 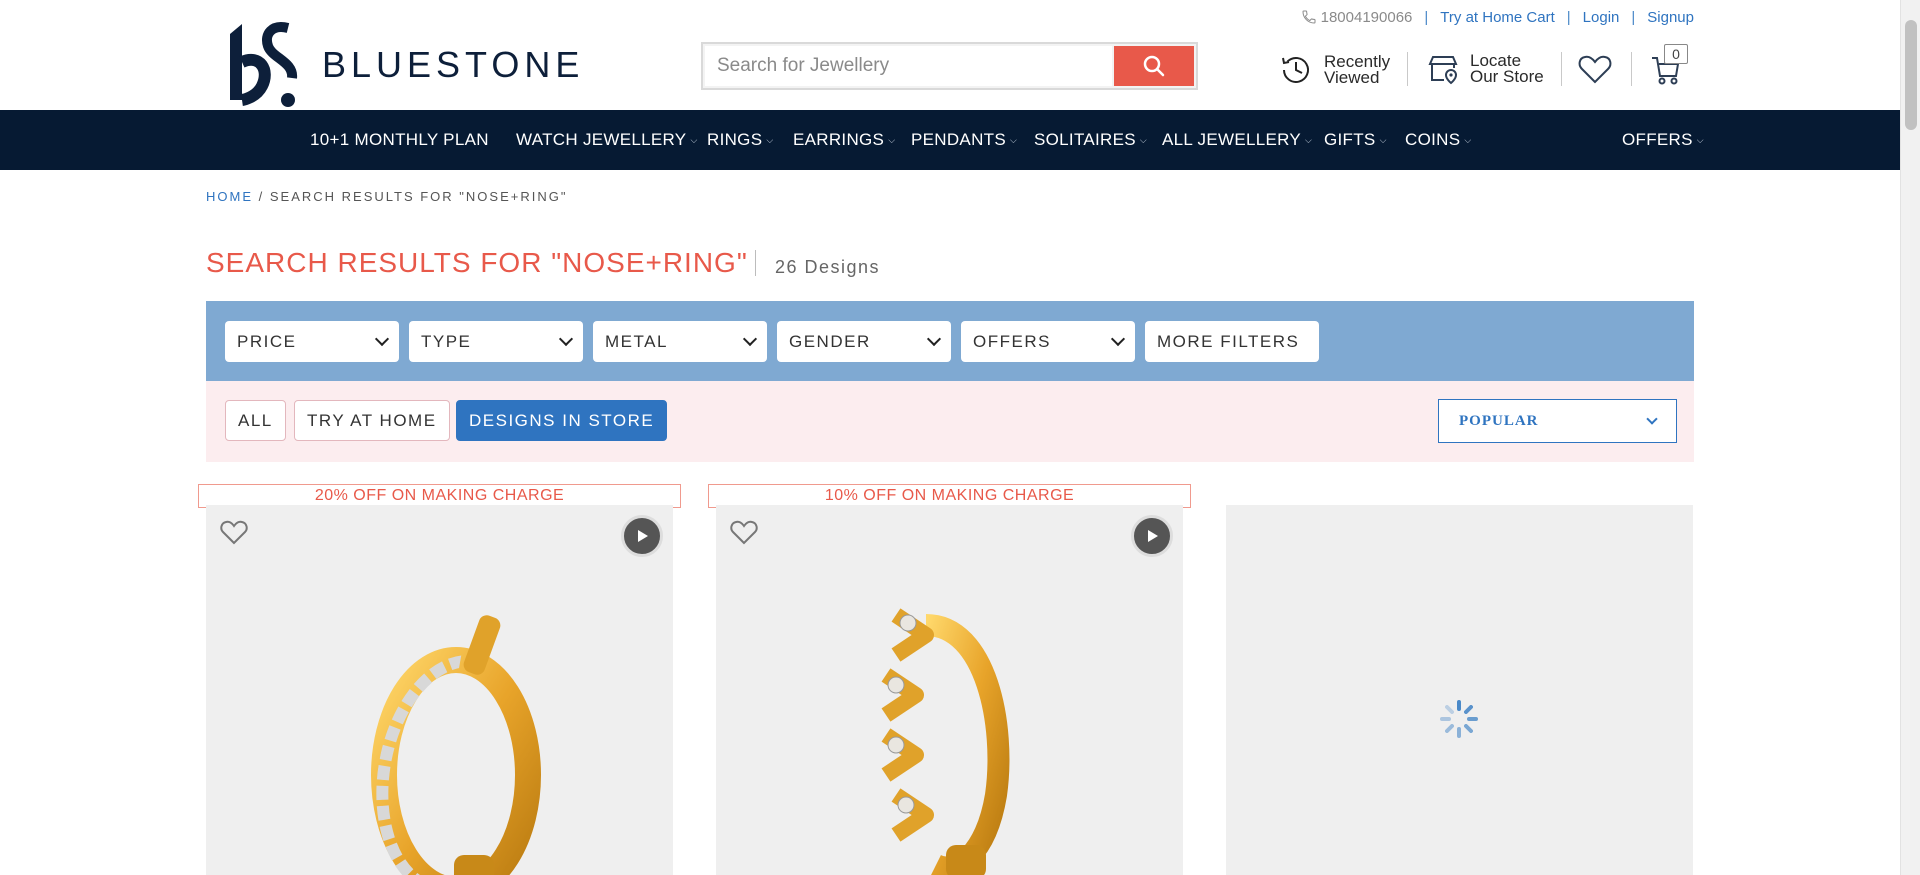 What do you see at coordinates (1657, 139) in the screenshot?
I see `nav-label: OFFERS` at bounding box center [1657, 139].